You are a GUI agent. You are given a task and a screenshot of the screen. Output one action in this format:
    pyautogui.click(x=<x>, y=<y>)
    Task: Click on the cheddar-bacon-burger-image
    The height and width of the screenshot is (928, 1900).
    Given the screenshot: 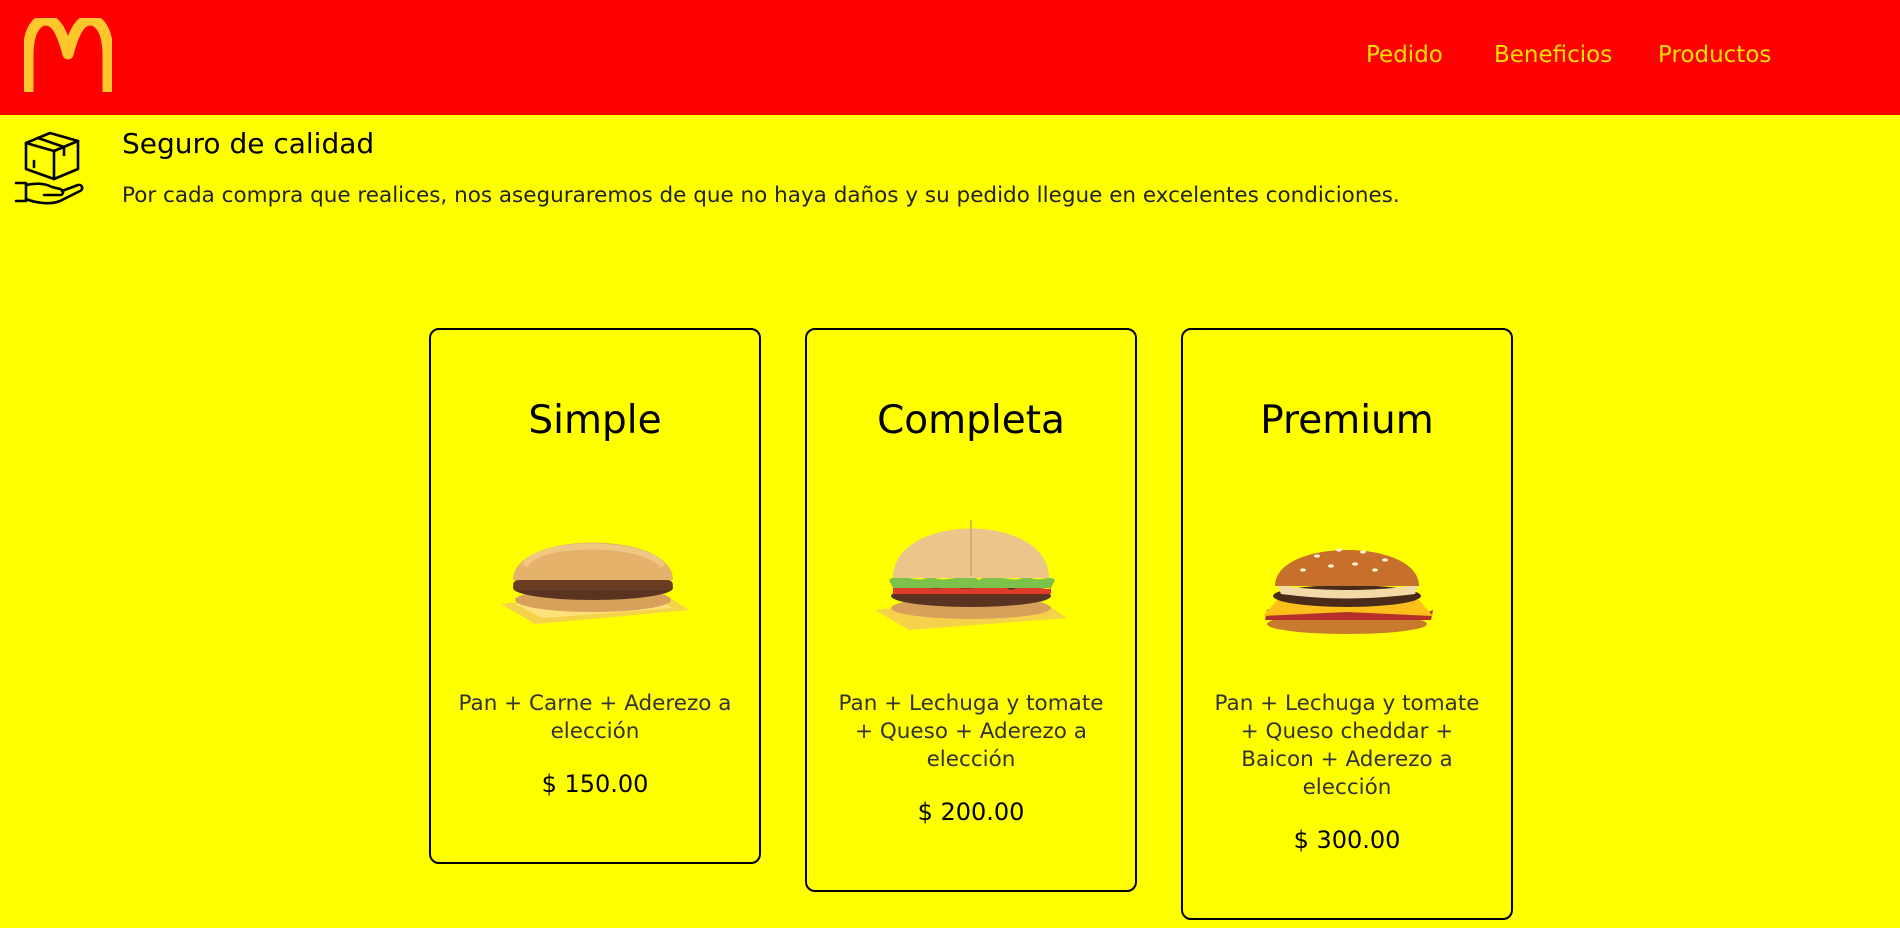 What is the action you would take?
    pyautogui.click(x=1348, y=591)
    